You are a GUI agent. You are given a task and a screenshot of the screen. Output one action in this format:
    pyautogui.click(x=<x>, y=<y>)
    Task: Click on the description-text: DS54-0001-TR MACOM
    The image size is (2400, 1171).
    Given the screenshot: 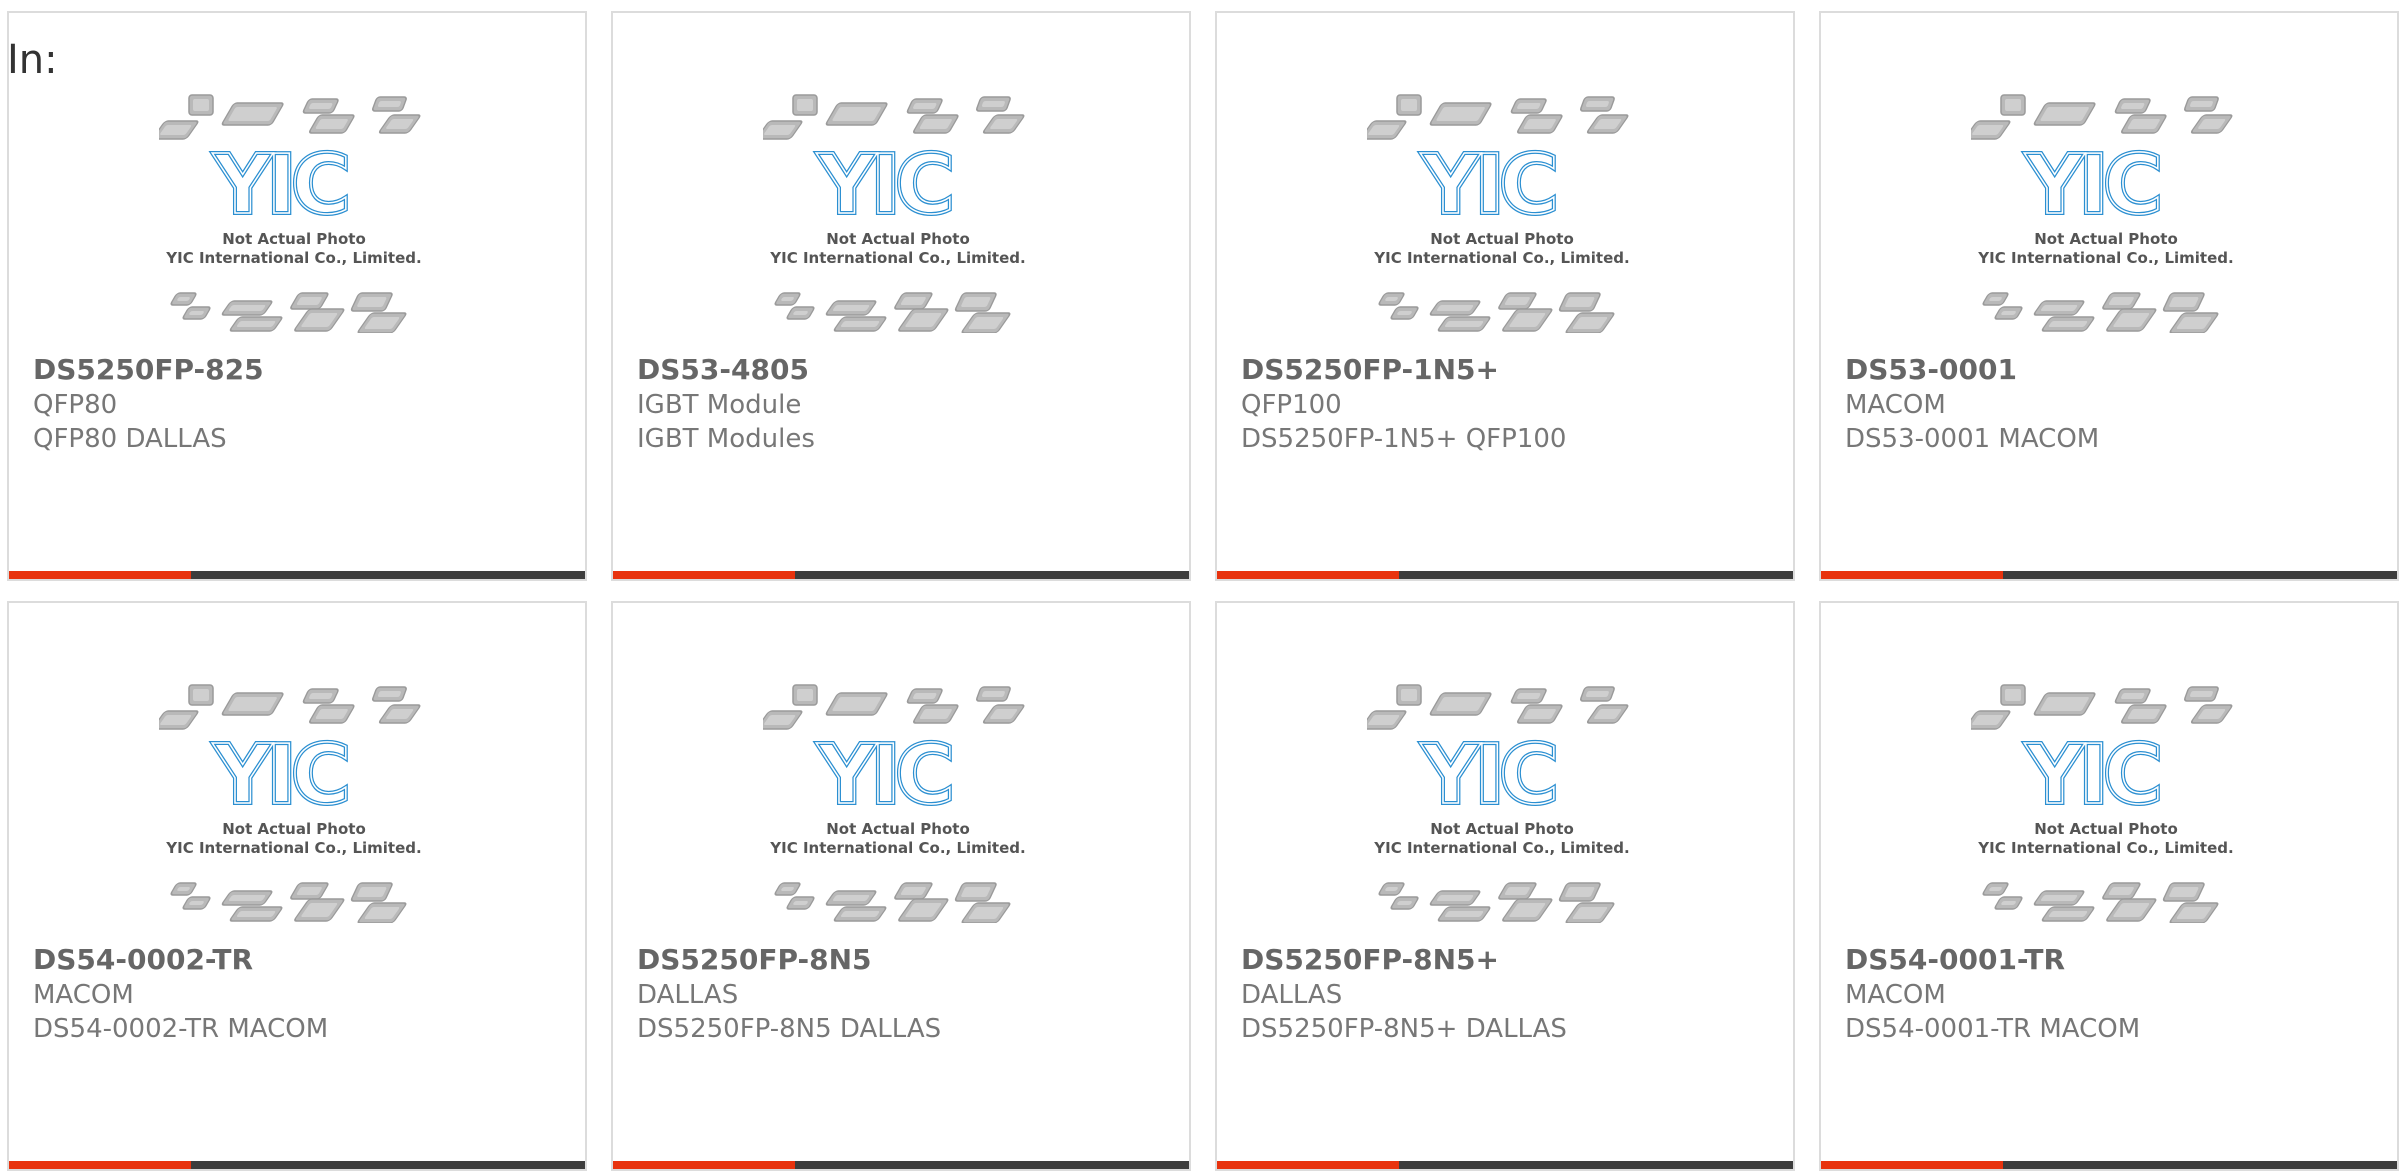 What is the action you would take?
    pyautogui.click(x=1993, y=1029)
    